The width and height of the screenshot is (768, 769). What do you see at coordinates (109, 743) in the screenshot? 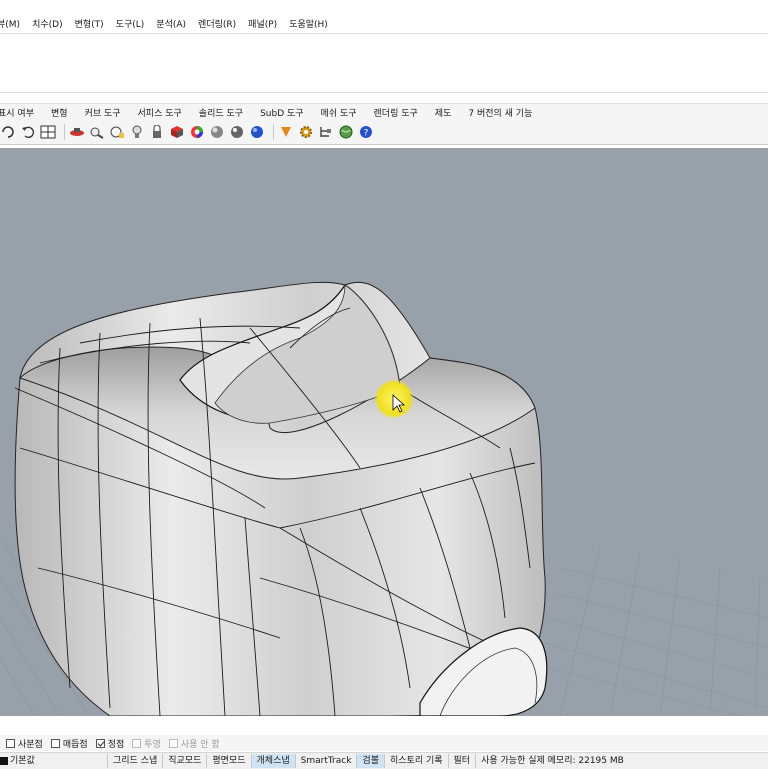
I see `osnap-vertex: 정점` at bounding box center [109, 743].